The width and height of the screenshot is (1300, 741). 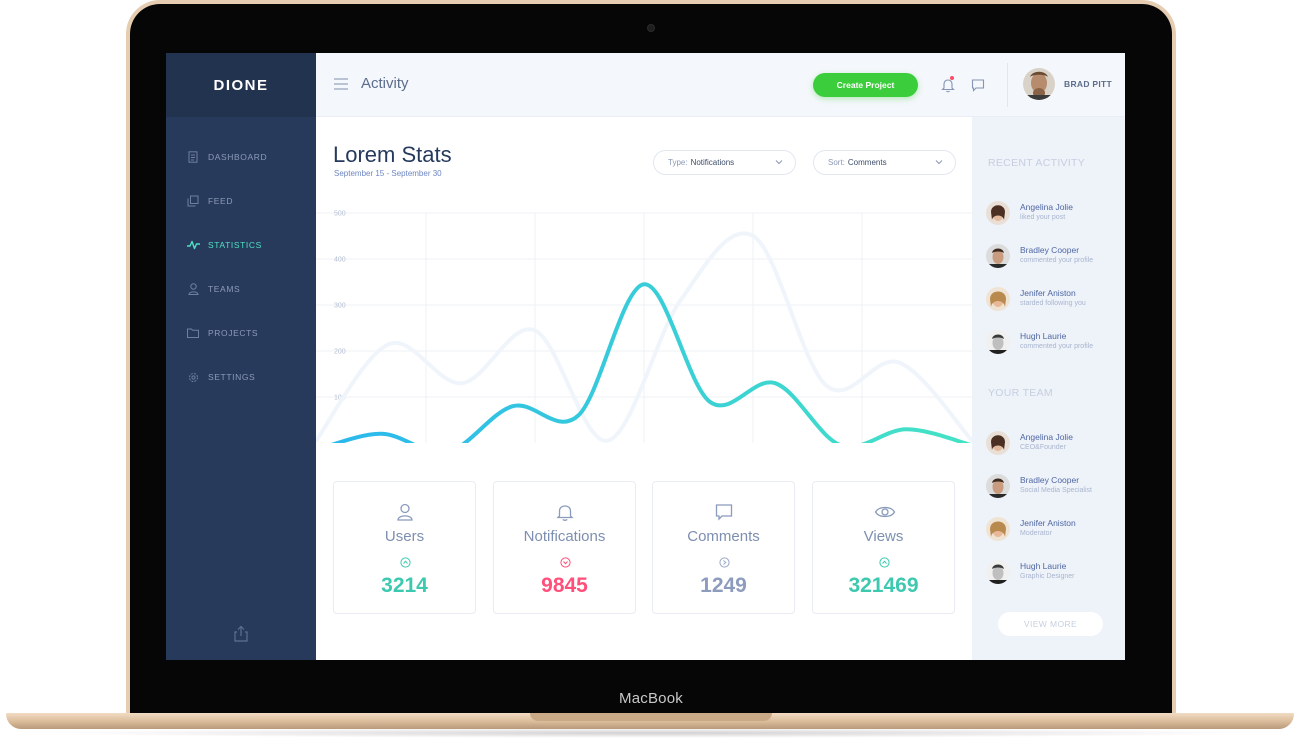 What do you see at coordinates (836, 162) in the screenshot?
I see `sort-filter-key: Sort:` at bounding box center [836, 162].